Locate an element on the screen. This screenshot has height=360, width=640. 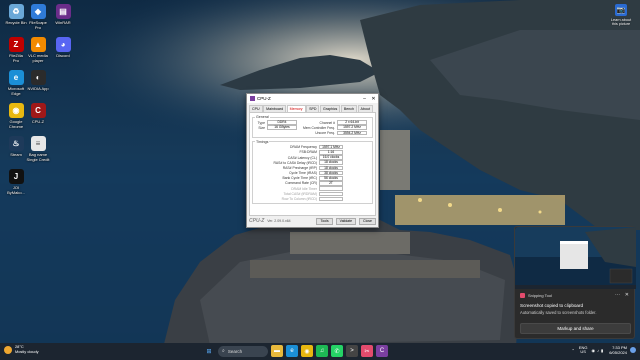
tab-bench: Bench is located at coordinates (349, 108).